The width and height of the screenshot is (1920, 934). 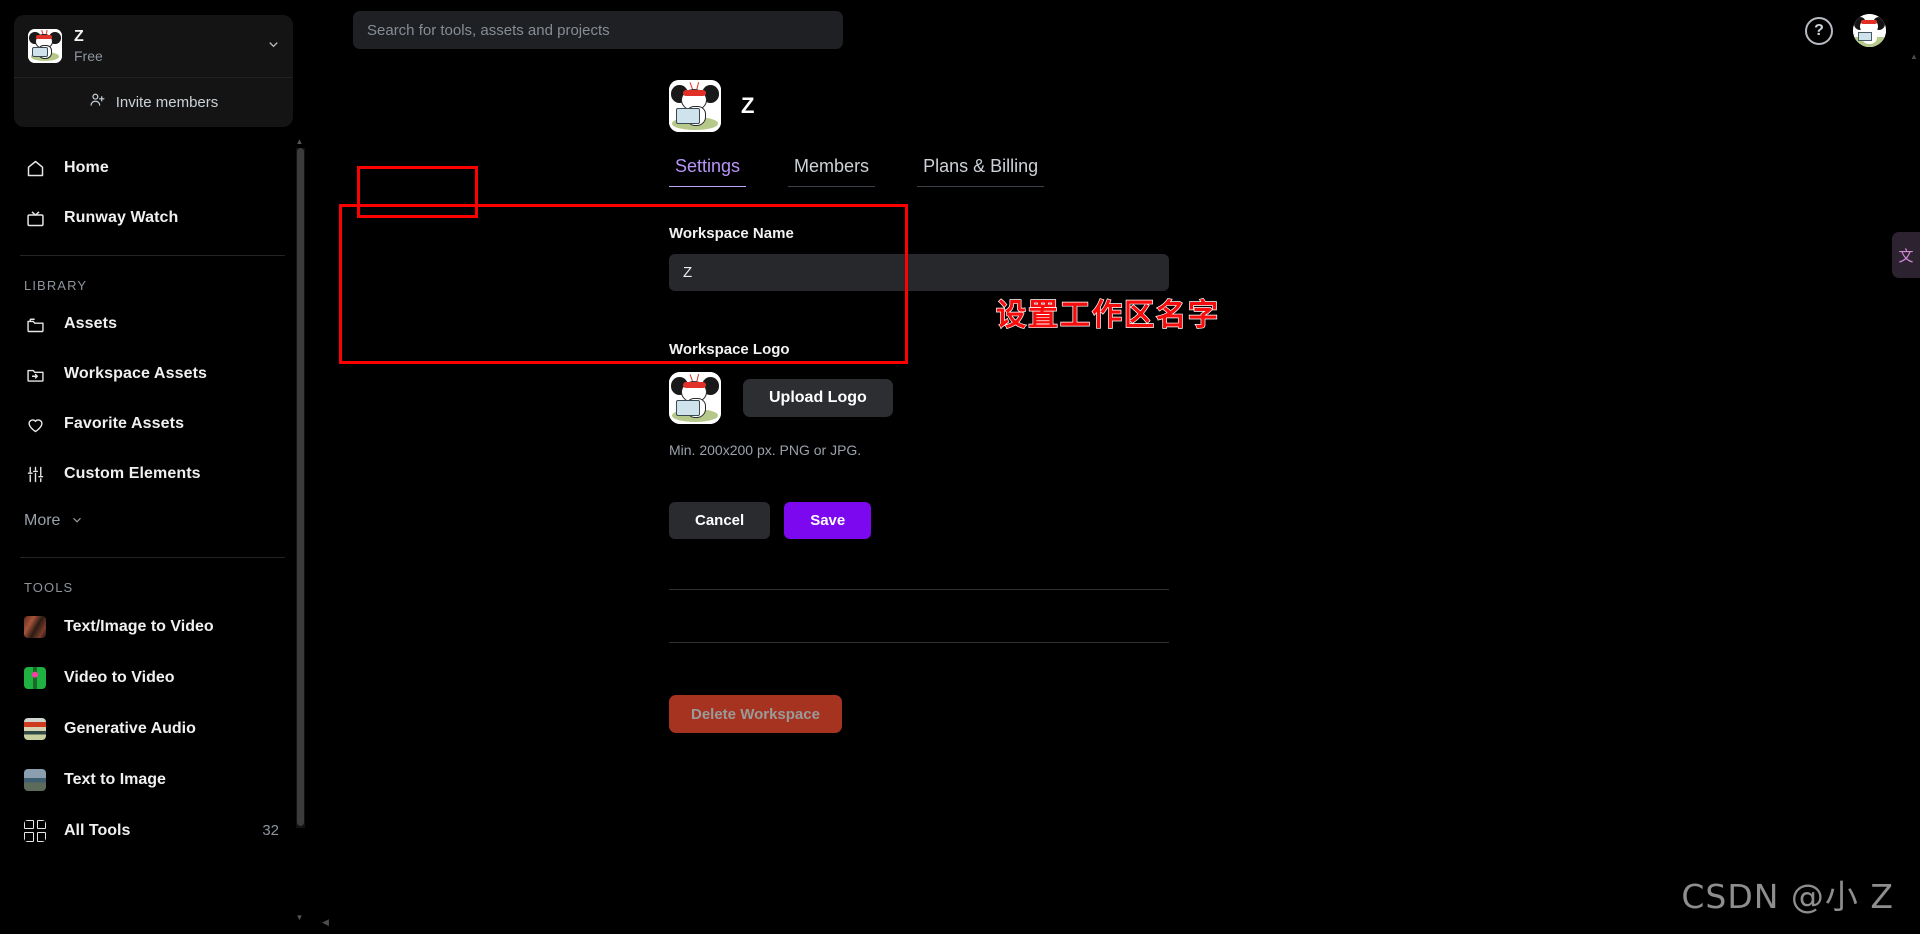 I want to click on folder-share-icon, so click(x=35, y=374).